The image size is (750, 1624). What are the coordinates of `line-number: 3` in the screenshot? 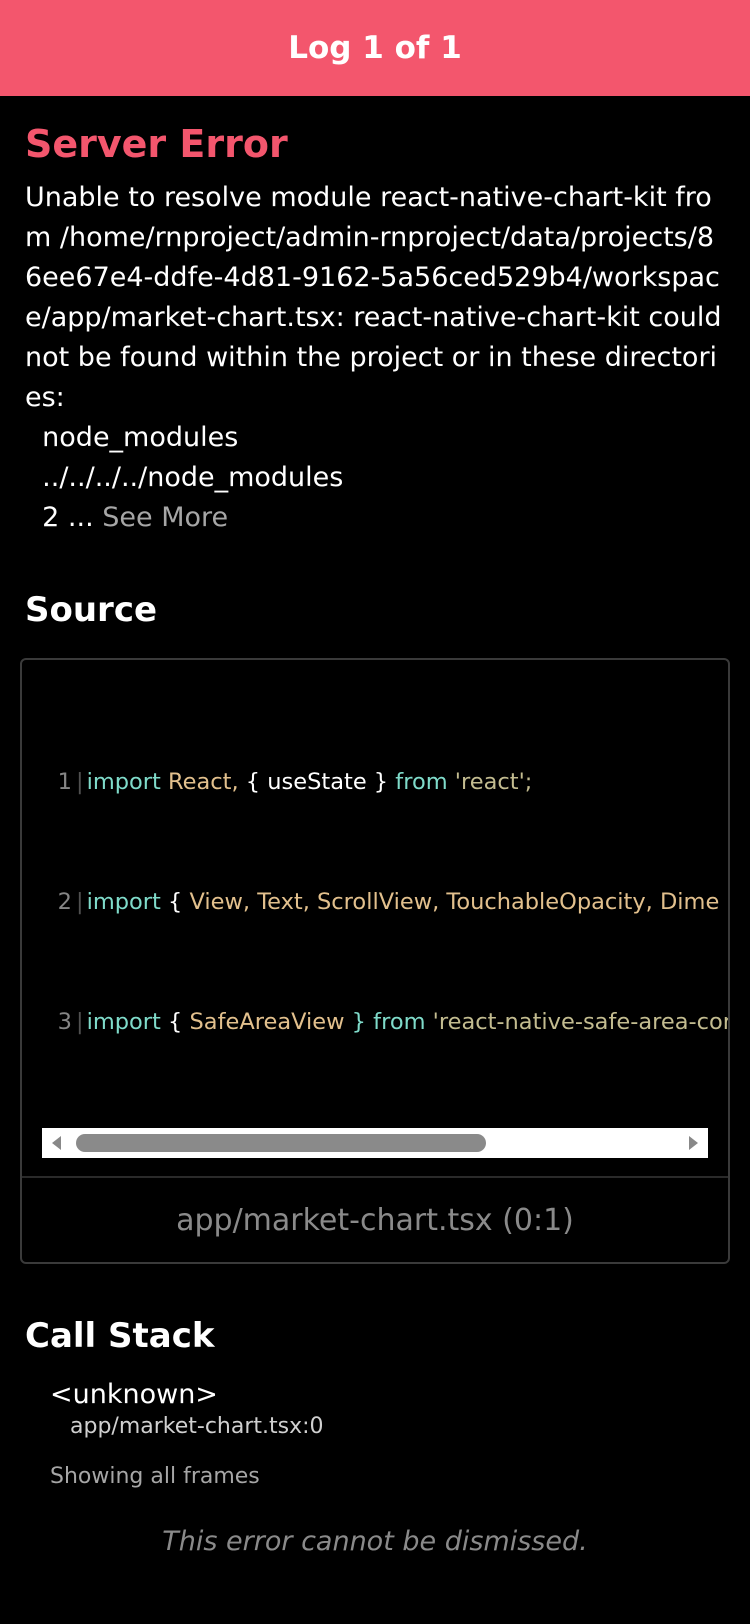 It's located at (64, 1022).